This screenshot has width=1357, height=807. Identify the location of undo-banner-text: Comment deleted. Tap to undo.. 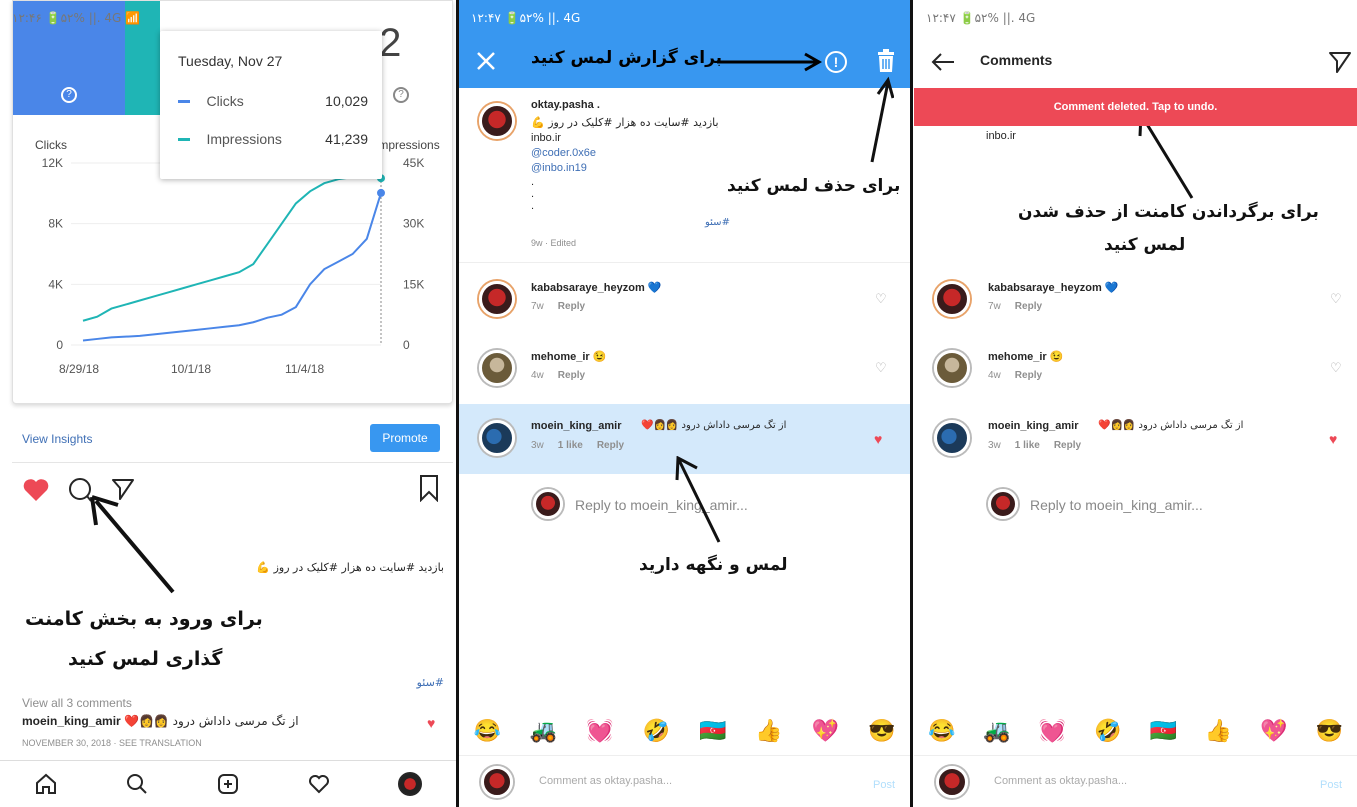
(1135, 107).